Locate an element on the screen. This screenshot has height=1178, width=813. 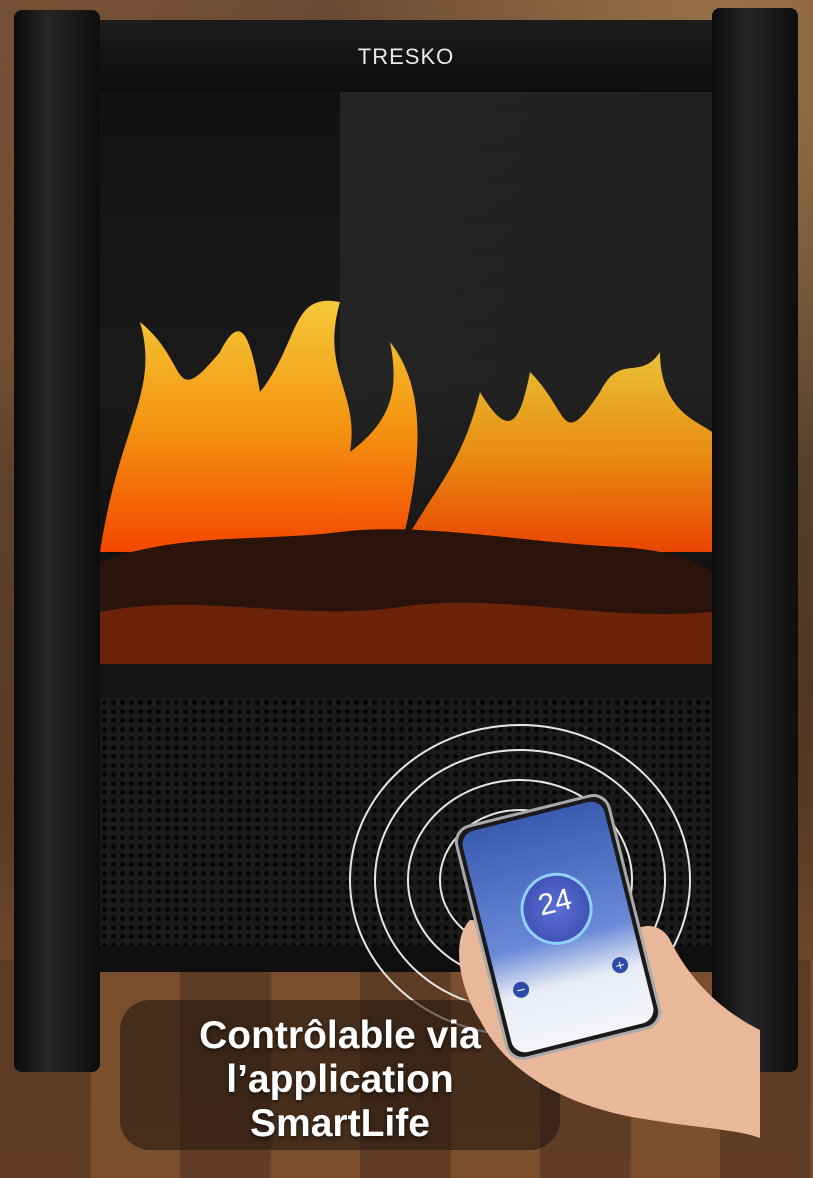
fireplace-top-bar: TRESKO is located at coordinates (406, 56).